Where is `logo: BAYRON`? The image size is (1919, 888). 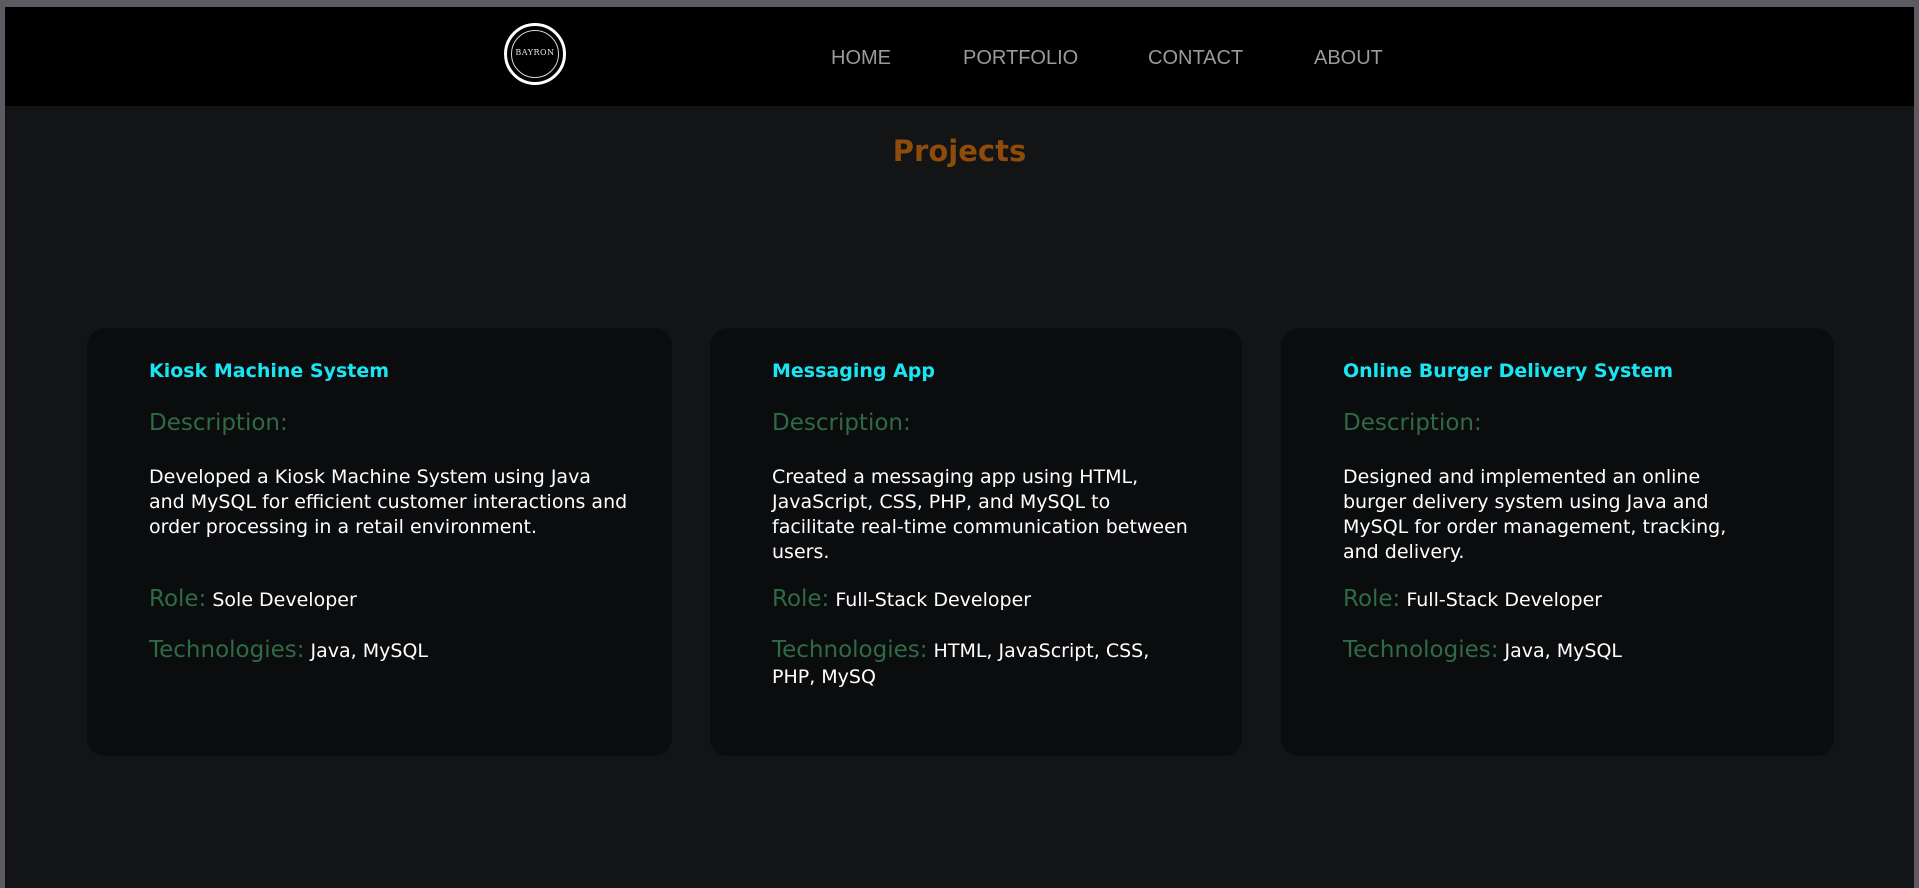 logo: BAYRON is located at coordinates (535, 54).